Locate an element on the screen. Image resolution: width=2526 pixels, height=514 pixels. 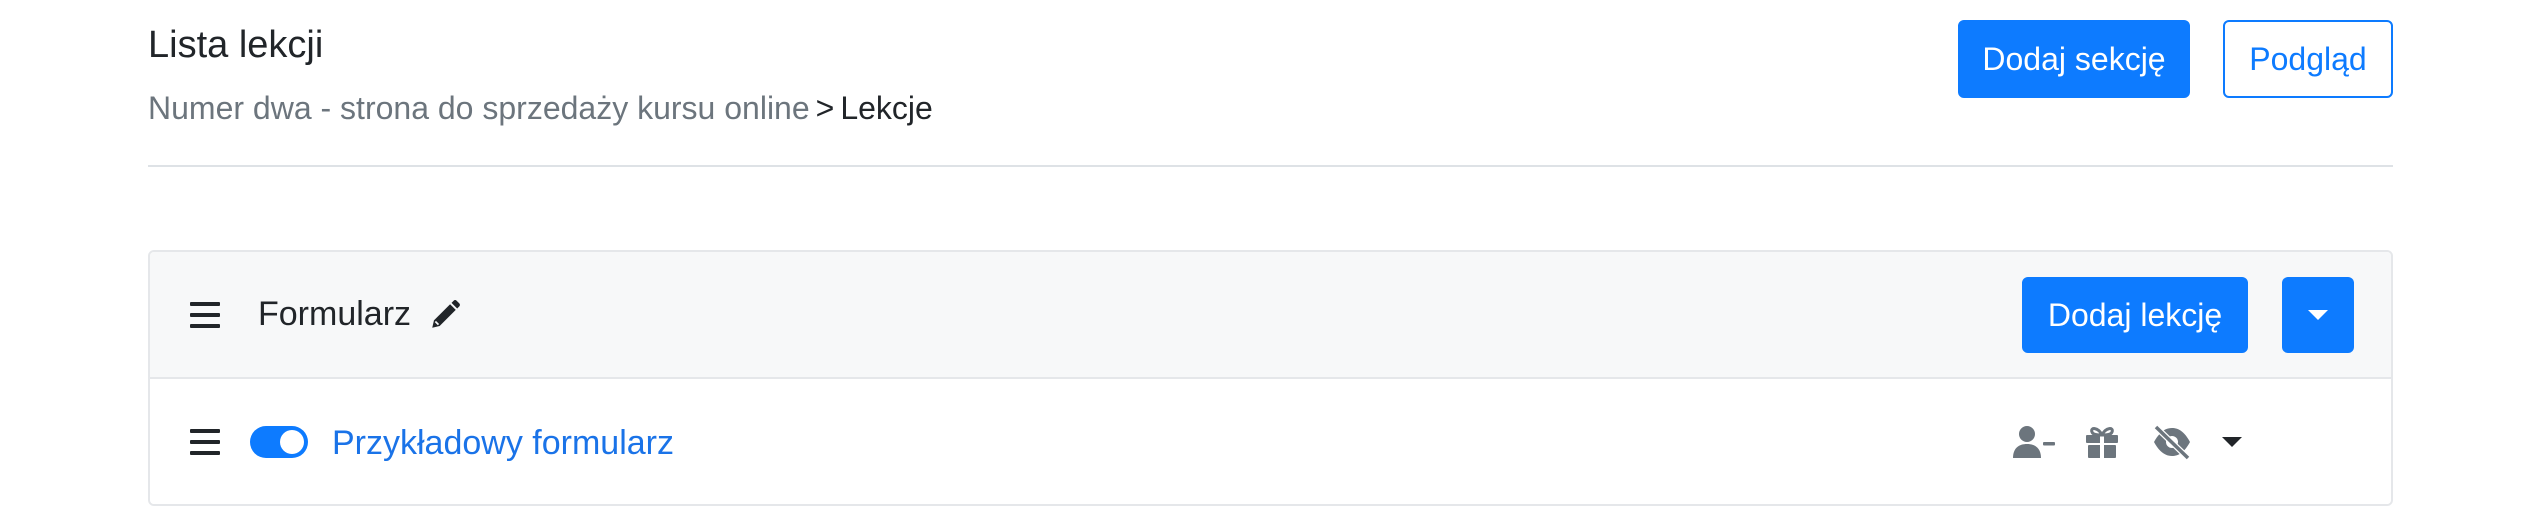
lesson-dropdown-button is located at coordinates (2232, 442).